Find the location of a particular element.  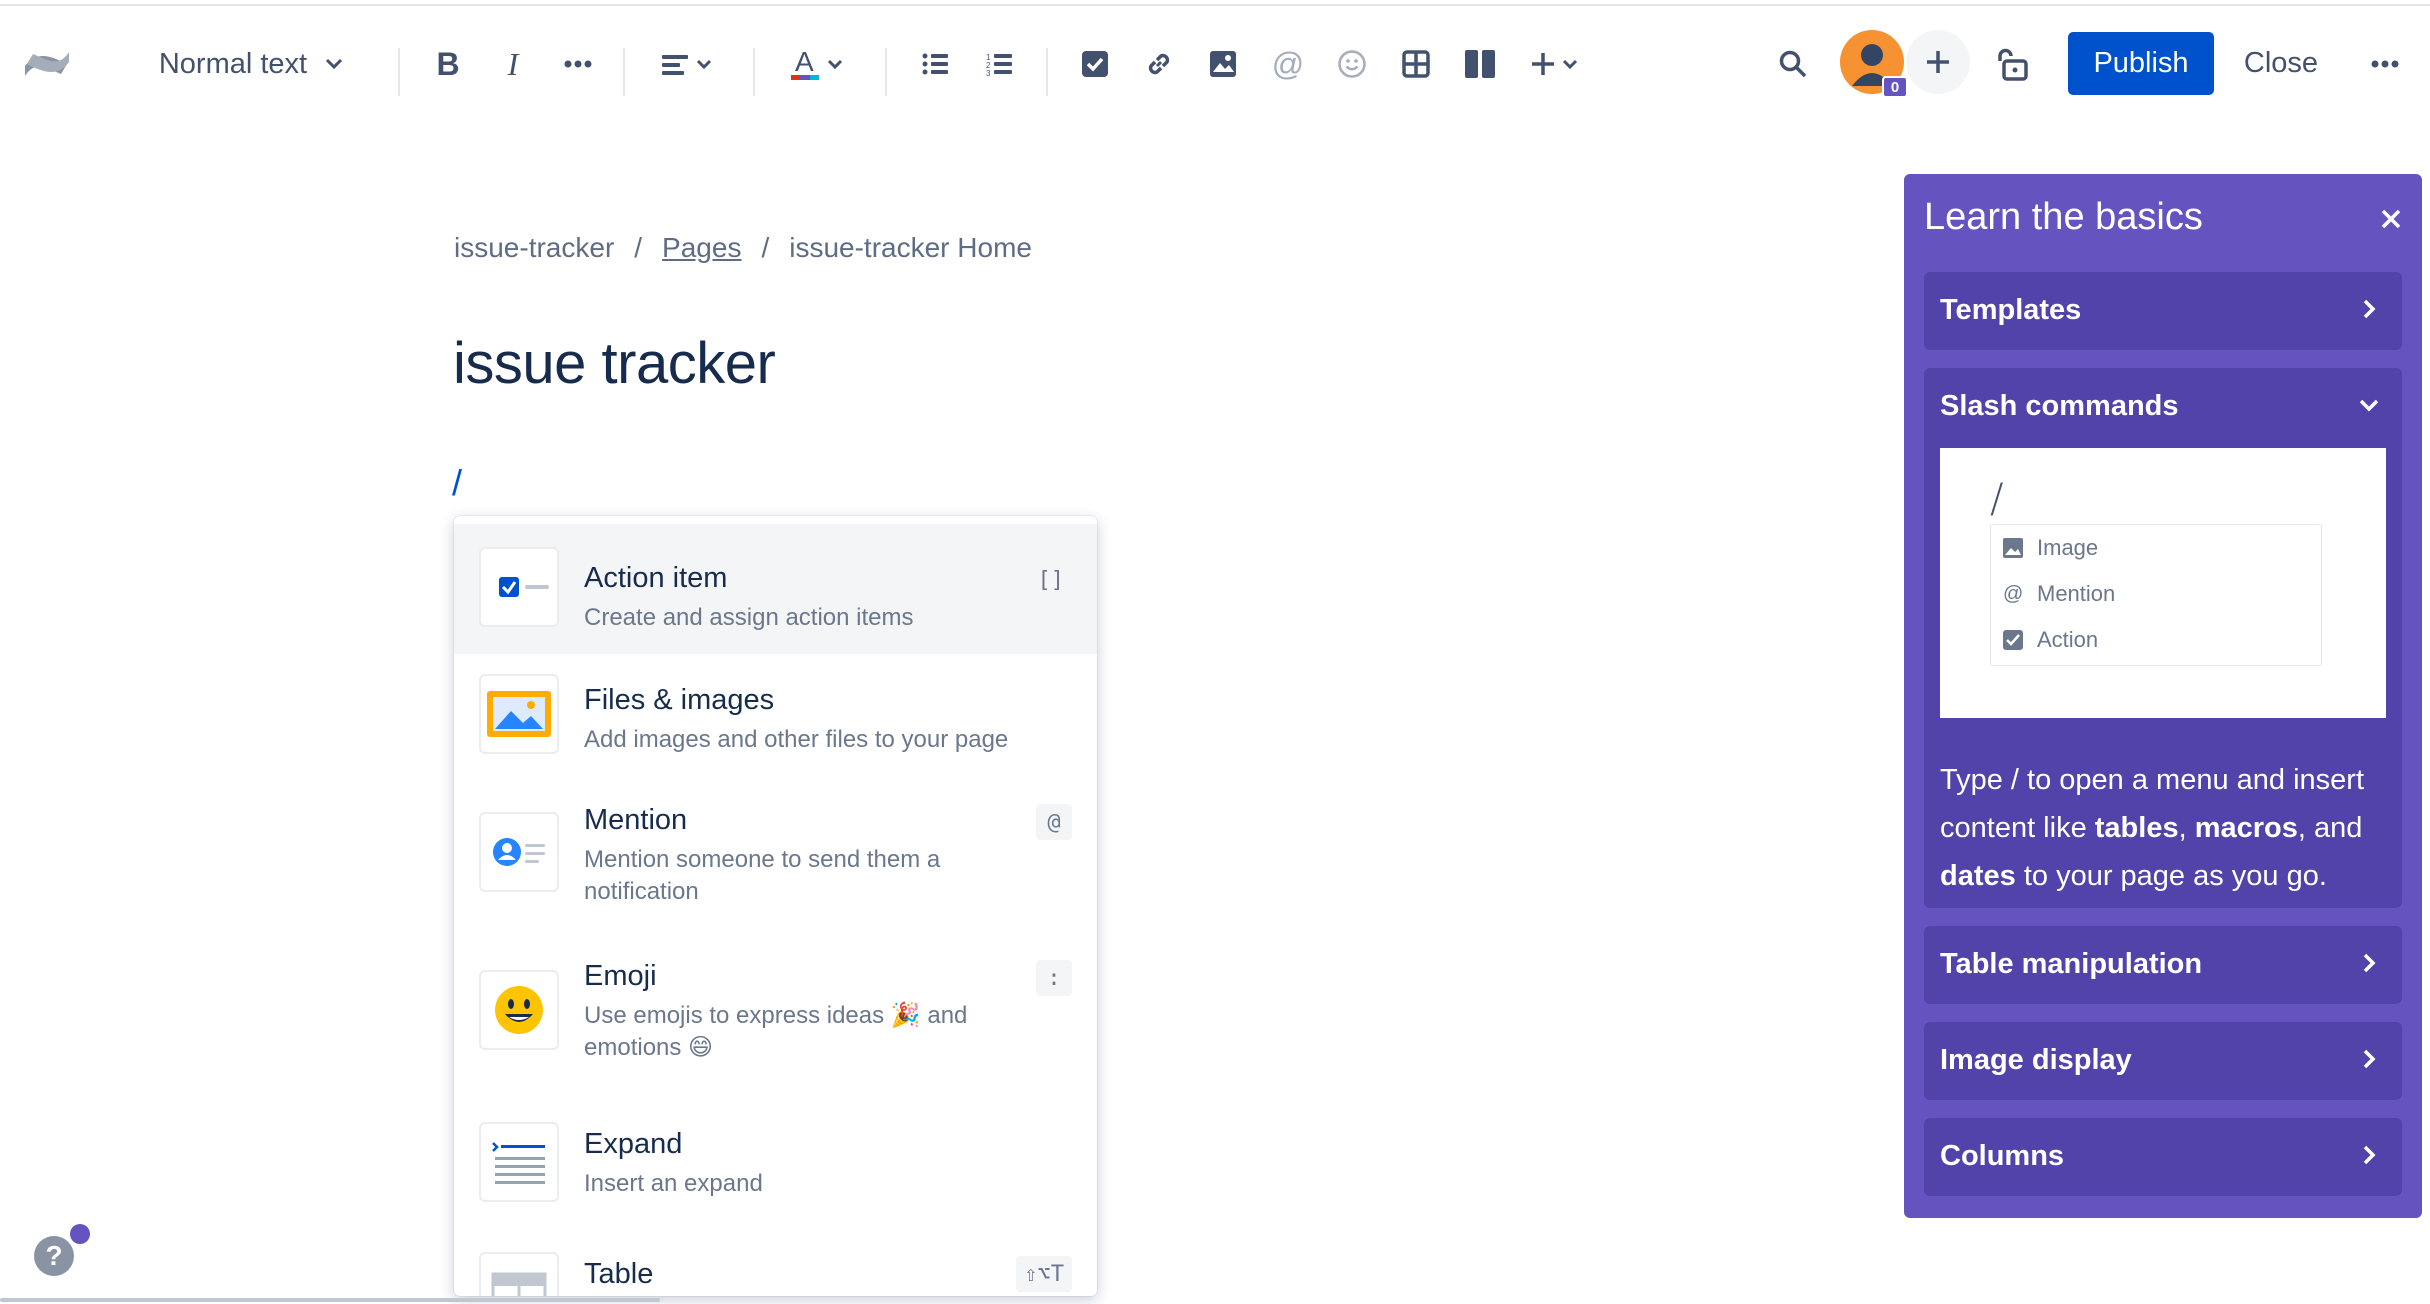

accordion-label: Columns is located at coordinates (2002, 1156).